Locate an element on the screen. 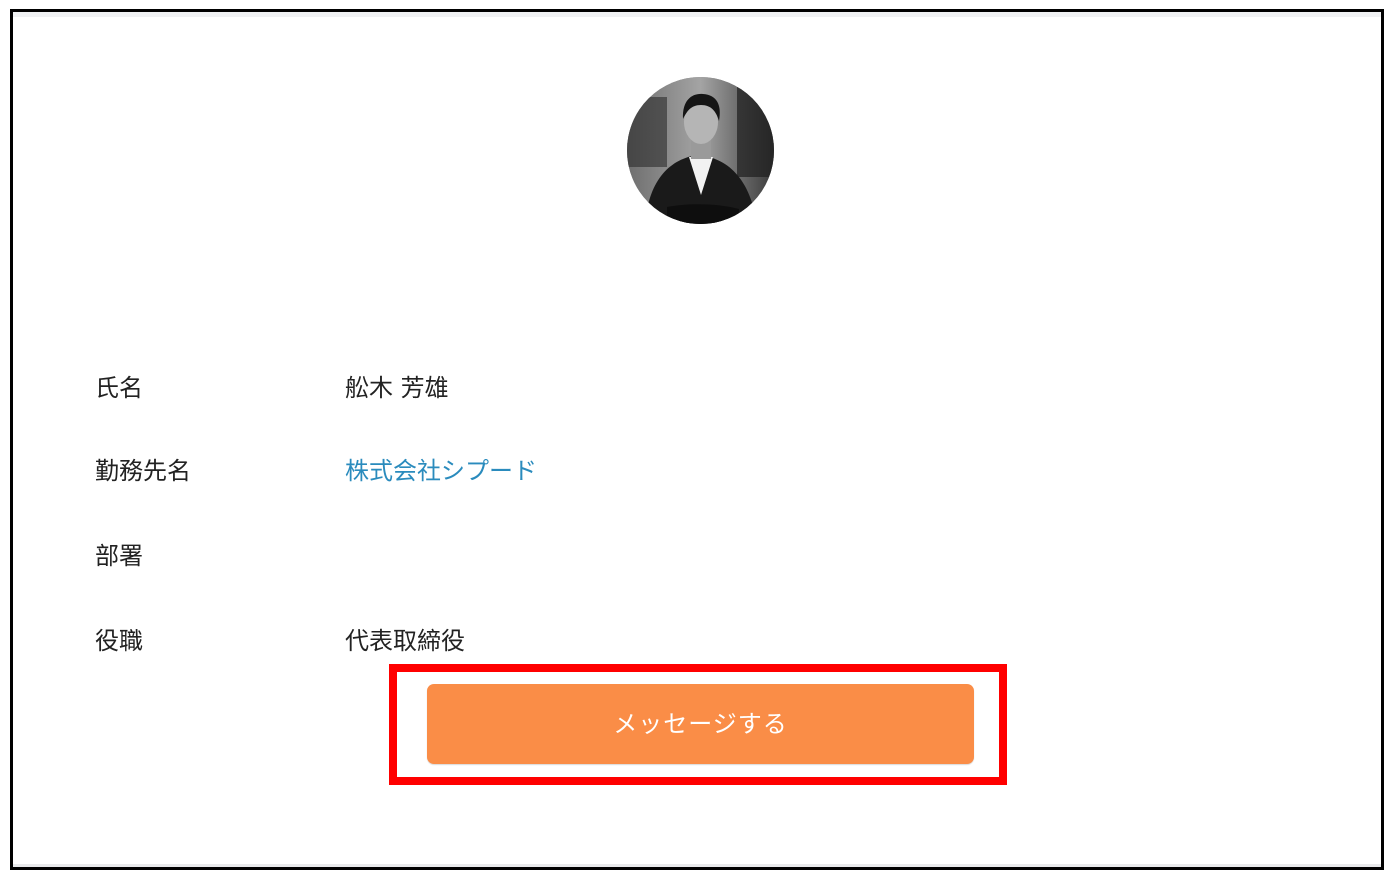  profile-photo-icon is located at coordinates (700, 150).